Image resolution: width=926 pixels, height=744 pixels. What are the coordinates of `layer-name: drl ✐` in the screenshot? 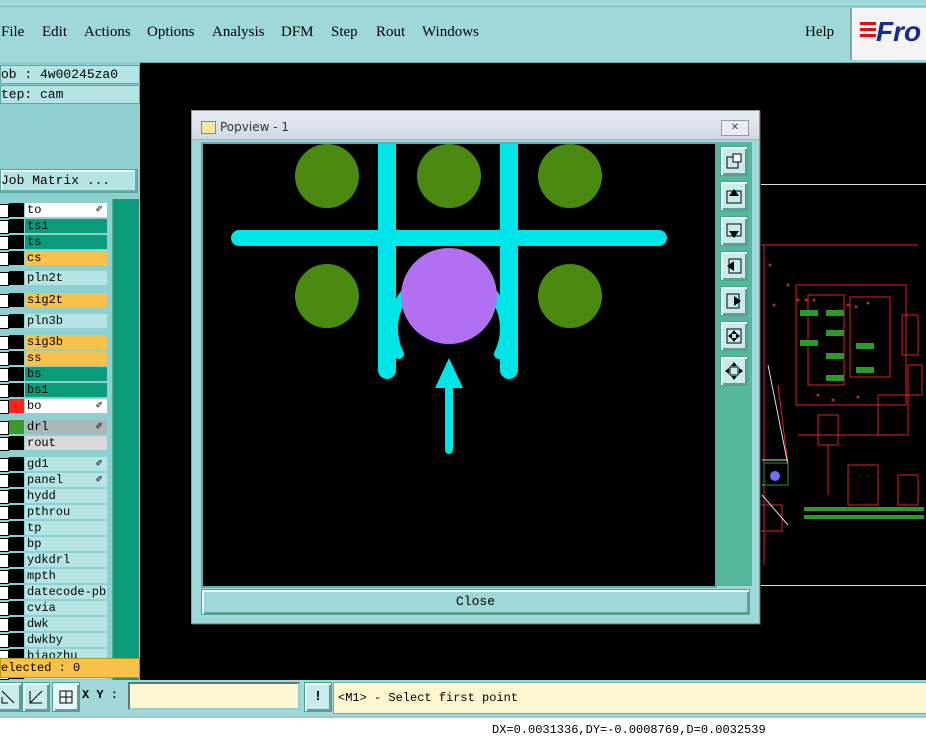 It's located at (66, 427).